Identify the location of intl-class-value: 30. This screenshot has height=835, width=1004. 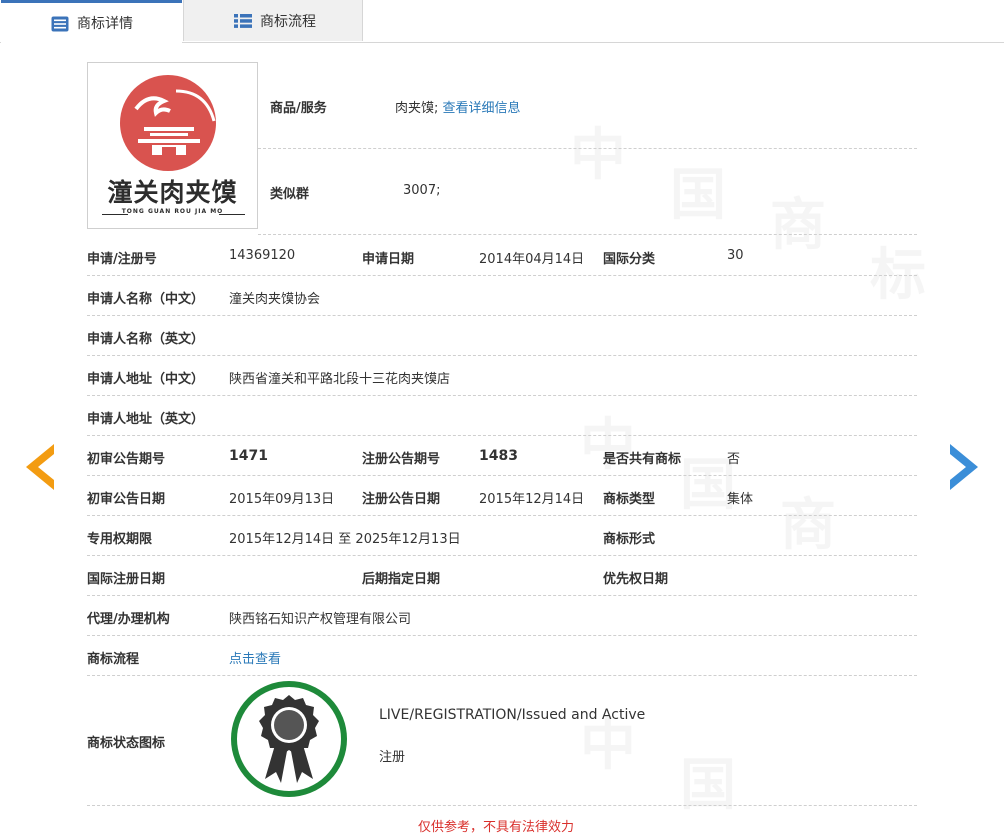
(735, 255).